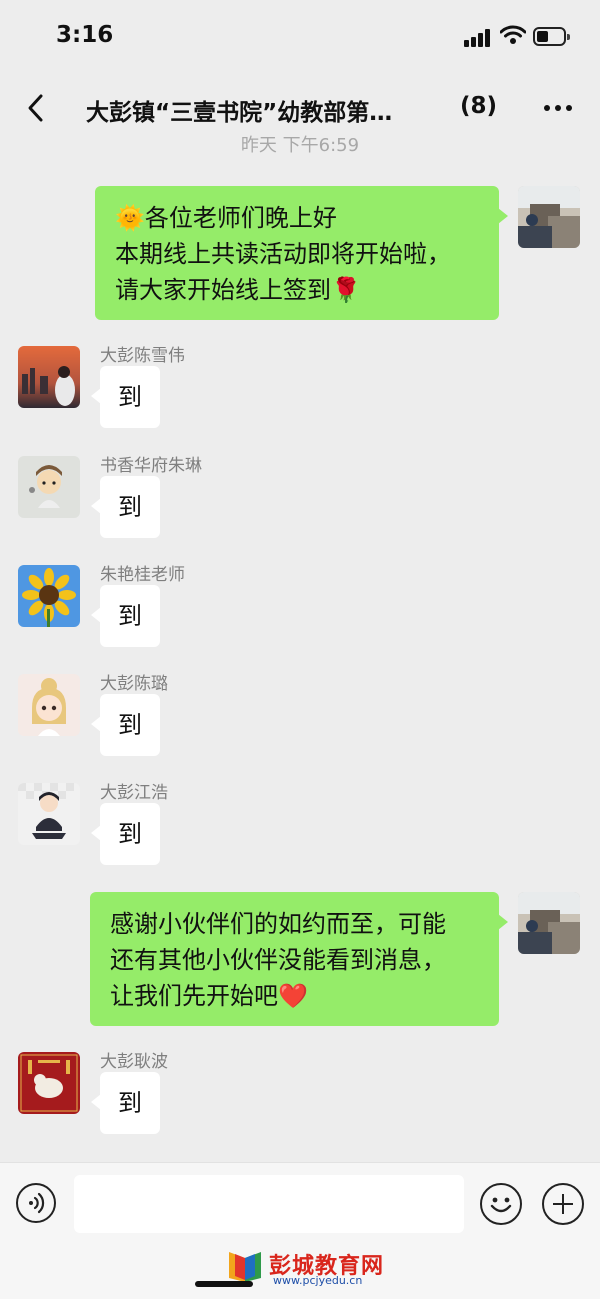 The height and width of the screenshot is (1299, 600). Describe the element at coordinates (269, 1204) in the screenshot. I see `message-input` at that location.